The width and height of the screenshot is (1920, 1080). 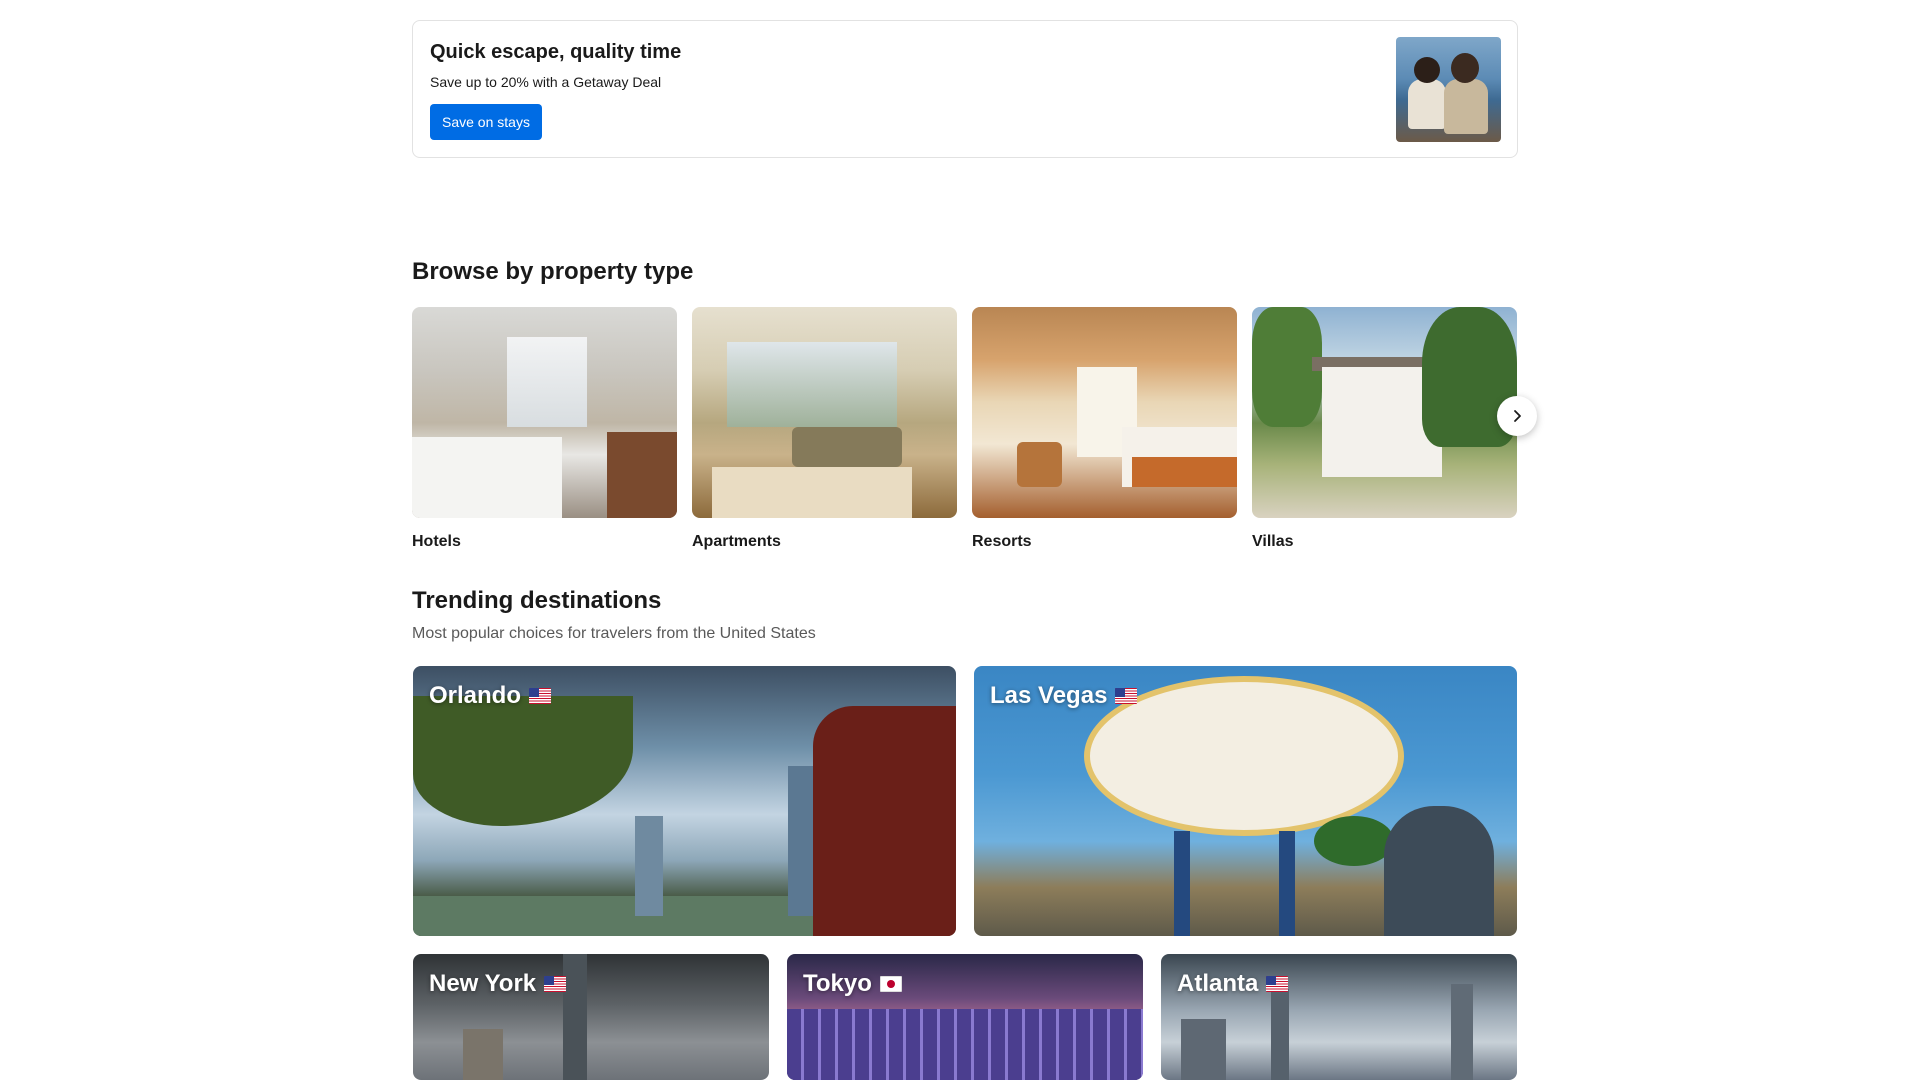 I want to click on destination-card-tokyo: Tokyo, so click(x=965, y=1017).